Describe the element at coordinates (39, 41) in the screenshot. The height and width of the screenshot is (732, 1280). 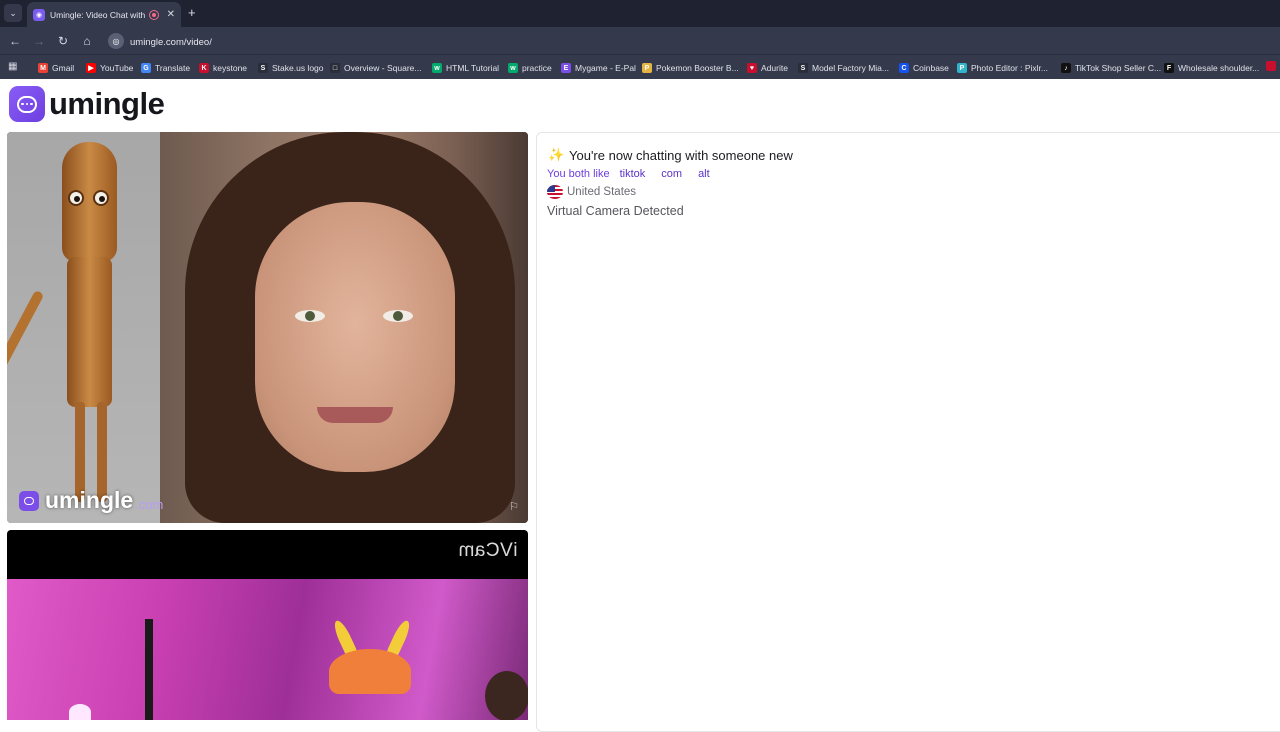
I see `forward-icon: →` at that location.